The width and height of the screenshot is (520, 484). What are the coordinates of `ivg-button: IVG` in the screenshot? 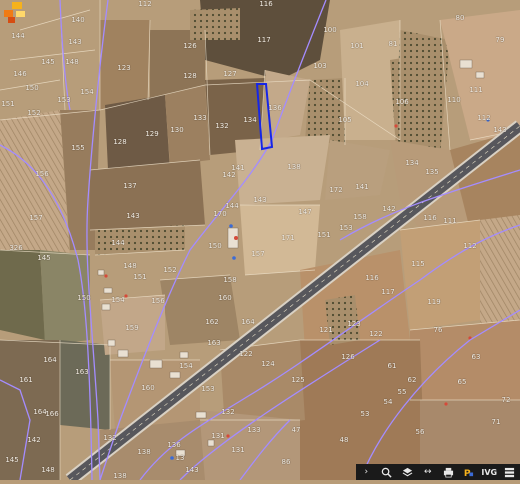 It's located at (489, 472).